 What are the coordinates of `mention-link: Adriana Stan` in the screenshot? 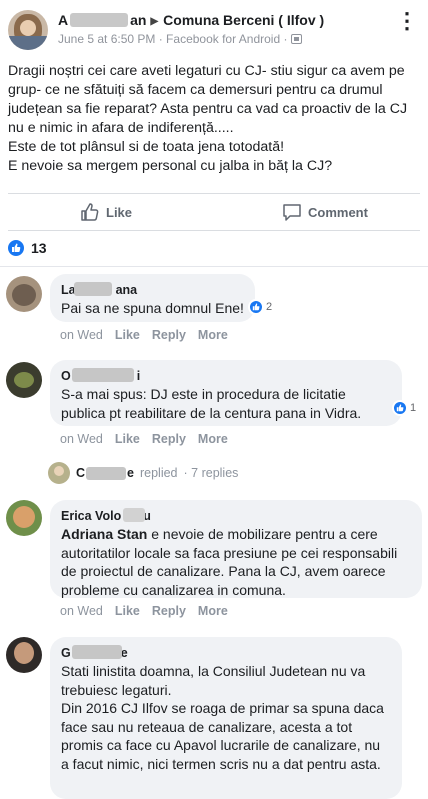 It's located at (104, 534).